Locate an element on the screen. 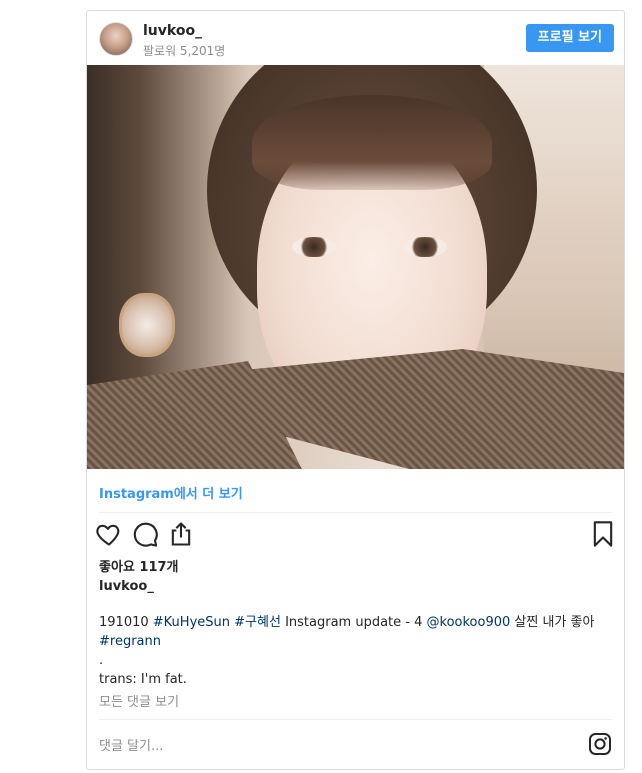 This screenshot has height=773, width=642. like-count: 좋아요 117개 is located at coordinates (139, 565).